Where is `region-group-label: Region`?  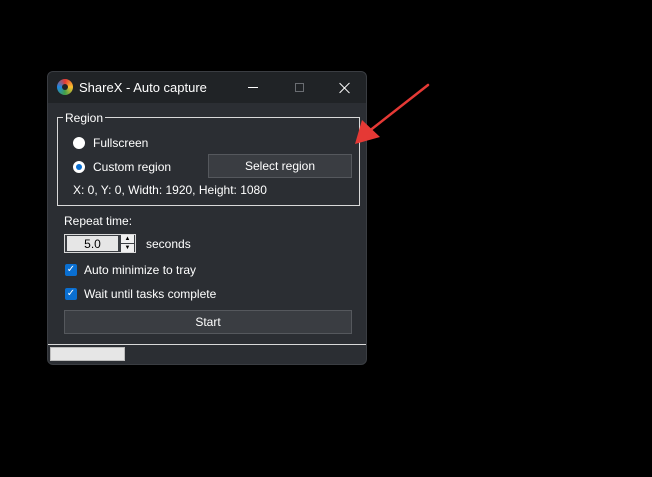 region-group-label: Region is located at coordinates (84, 118).